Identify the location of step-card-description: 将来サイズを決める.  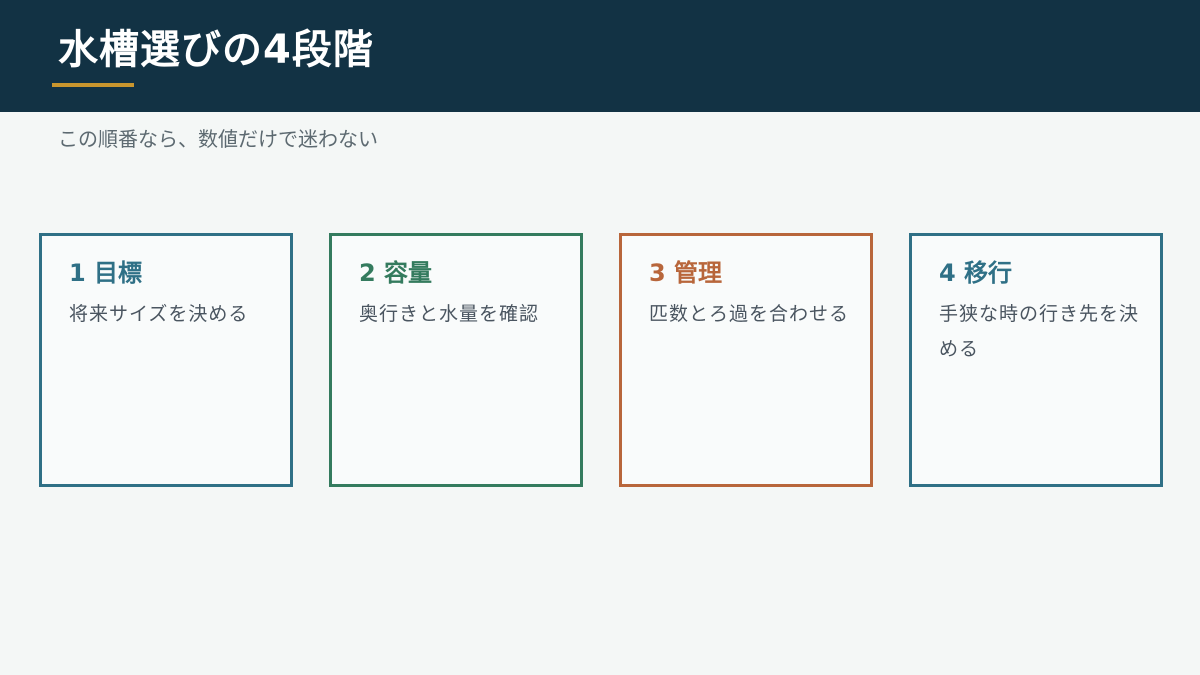
(159, 314).